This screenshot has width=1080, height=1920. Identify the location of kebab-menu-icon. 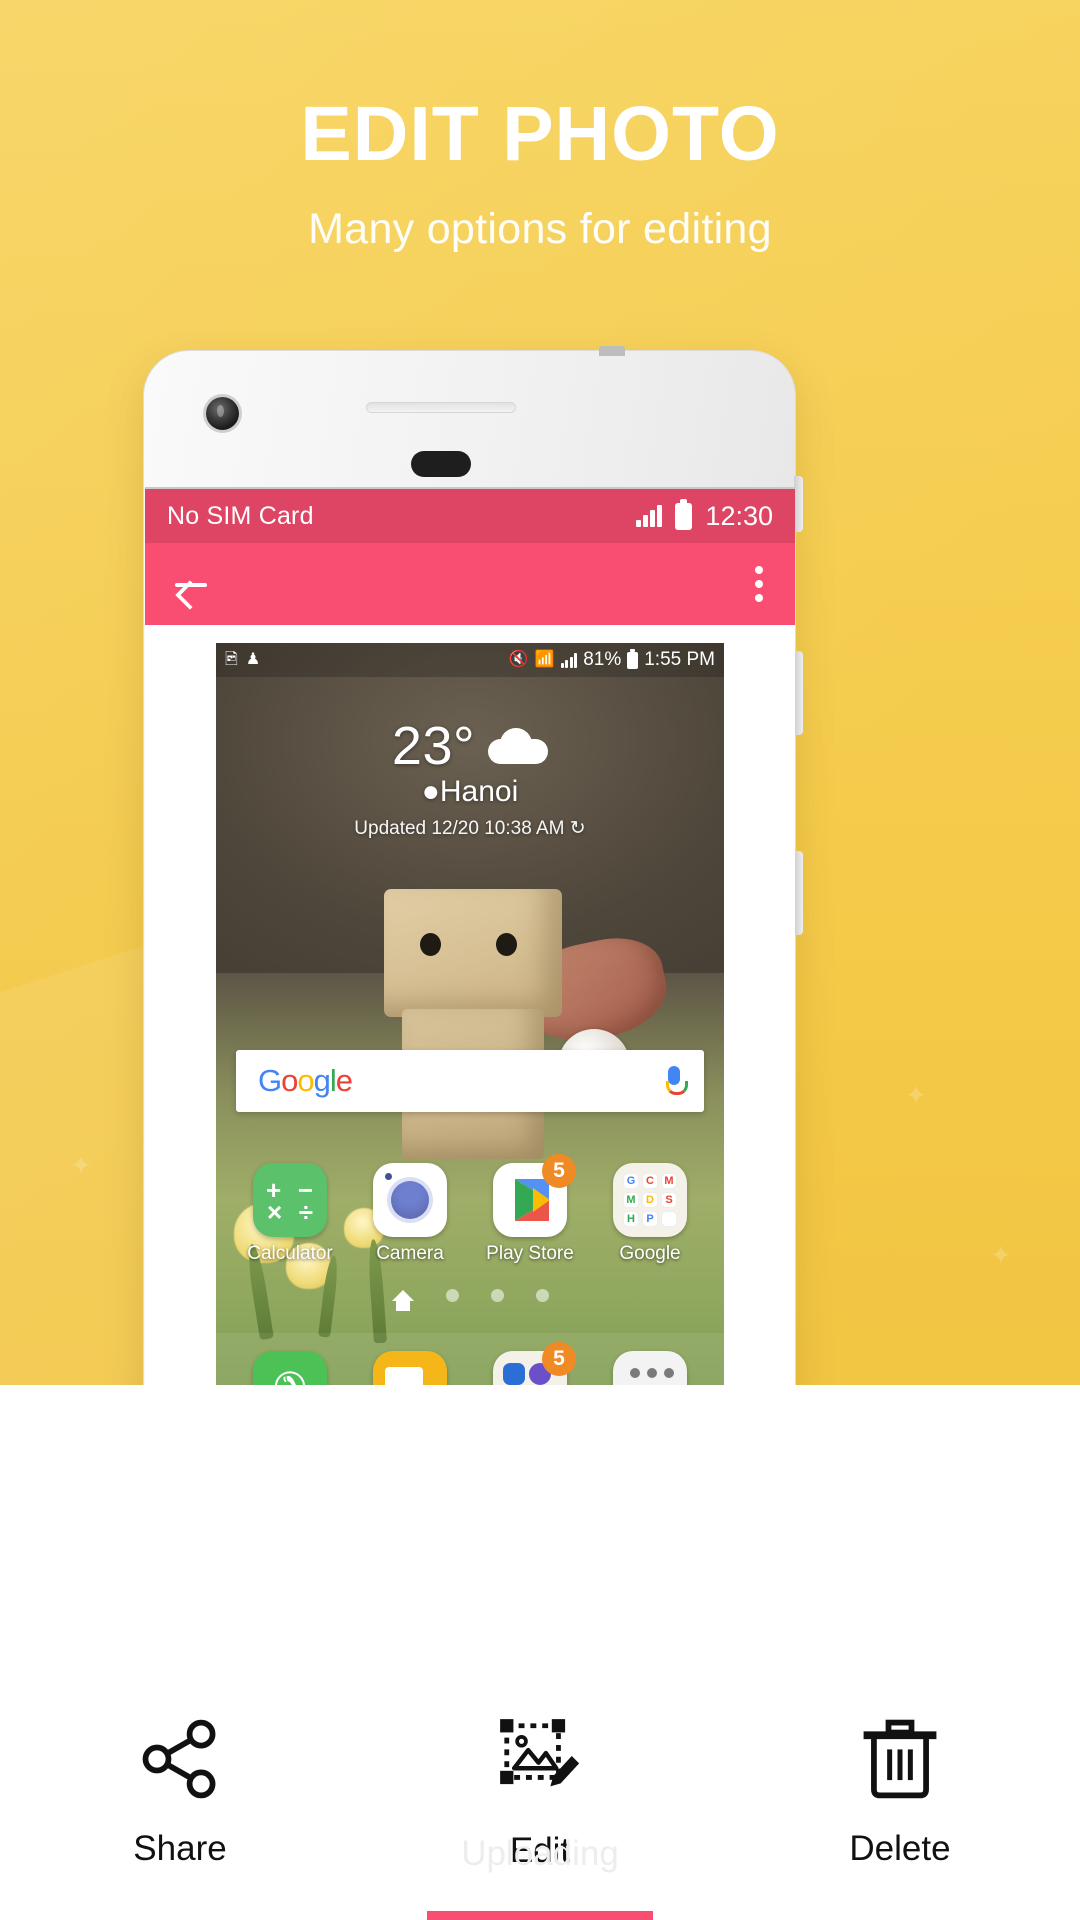
(759, 584).